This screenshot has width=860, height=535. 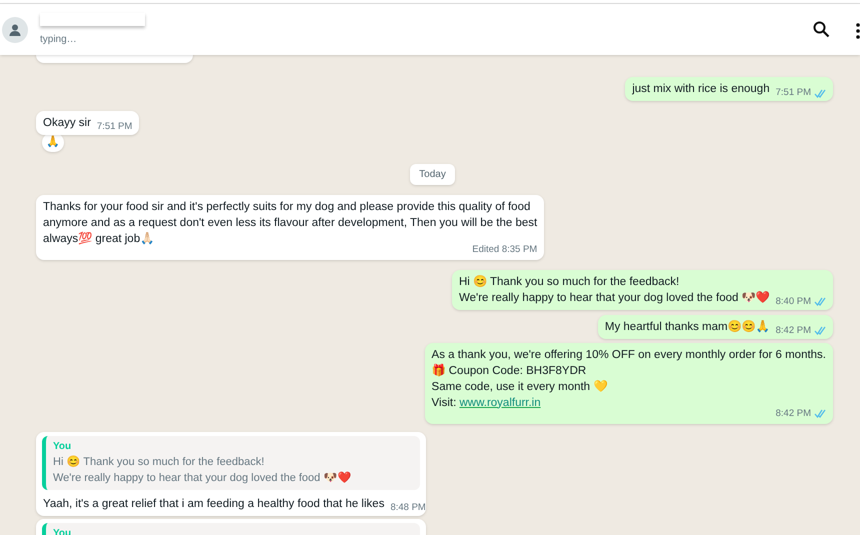 I want to click on message-text-line: 🎁 Coupon Code: BH3F8YDR, so click(x=509, y=370).